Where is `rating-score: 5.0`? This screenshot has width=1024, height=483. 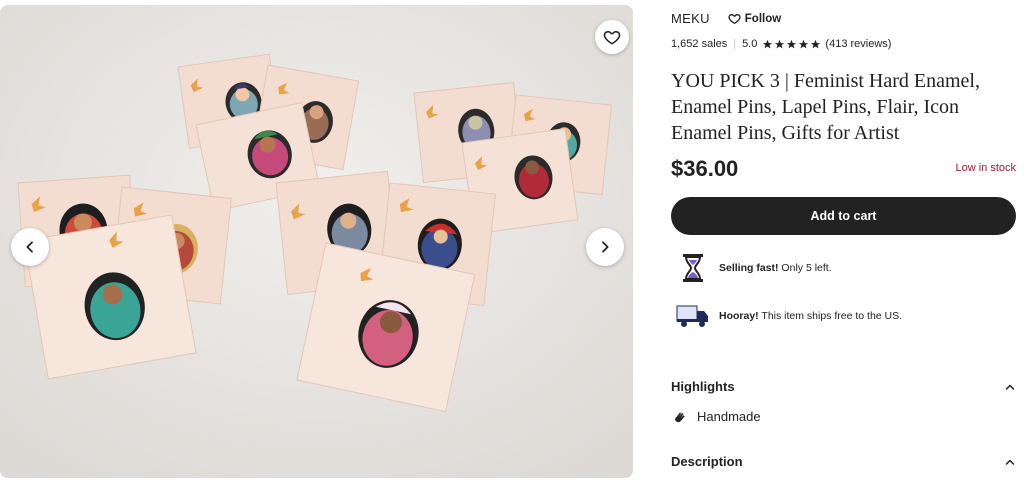 rating-score: 5.0 is located at coordinates (750, 44).